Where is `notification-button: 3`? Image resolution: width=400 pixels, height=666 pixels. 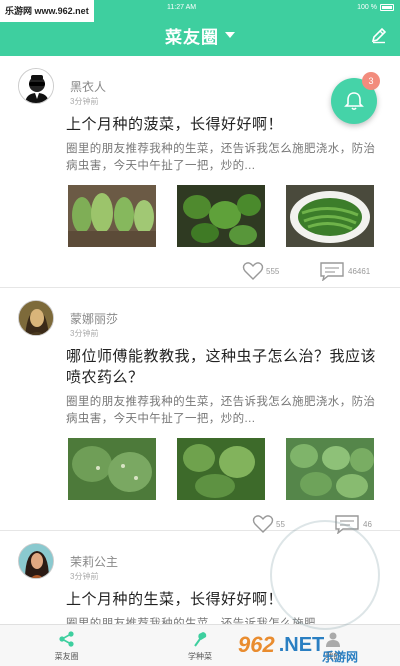 notification-button: 3 is located at coordinates (355, 98).